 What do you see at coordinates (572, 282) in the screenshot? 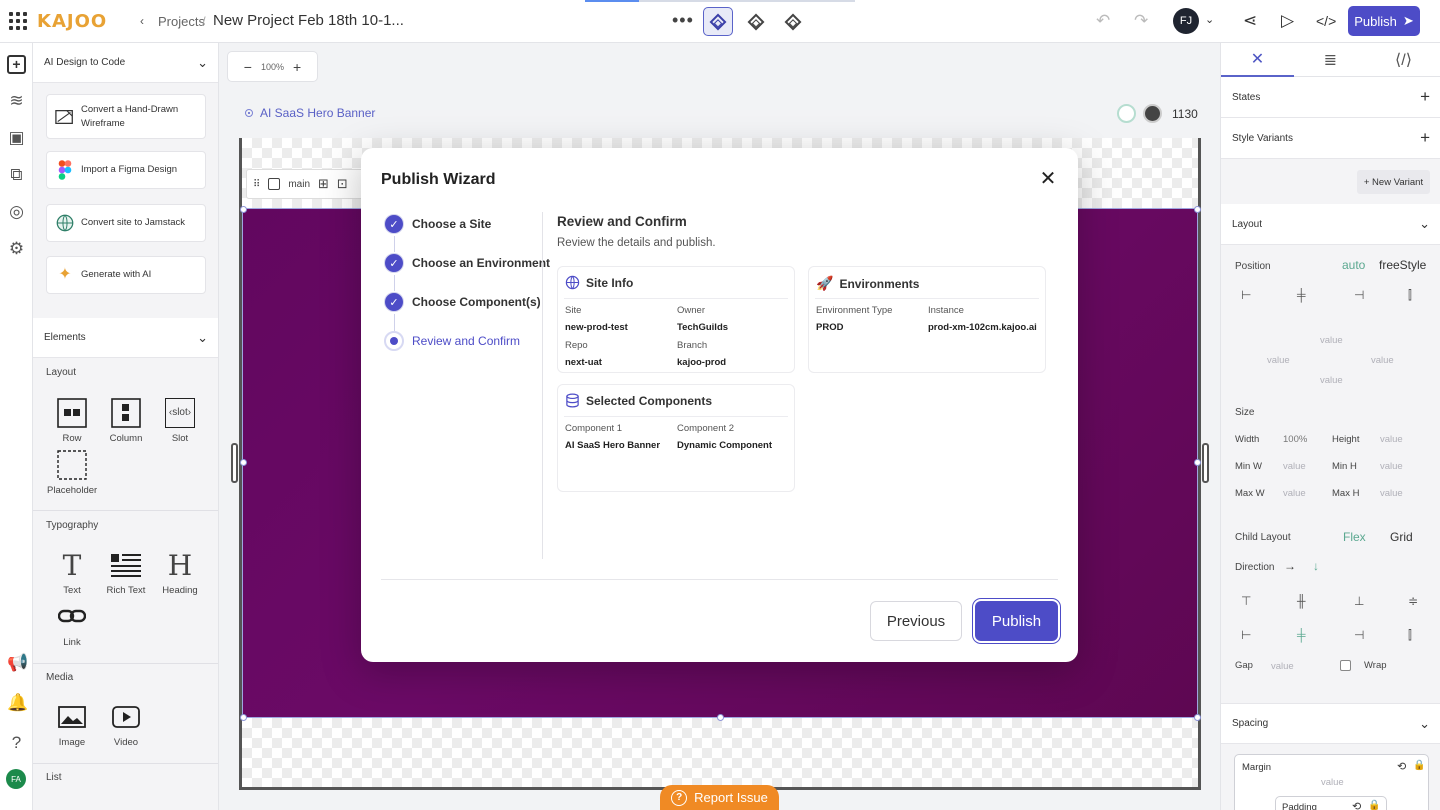
I see `globe-icon` at bounding box center [572, 282].